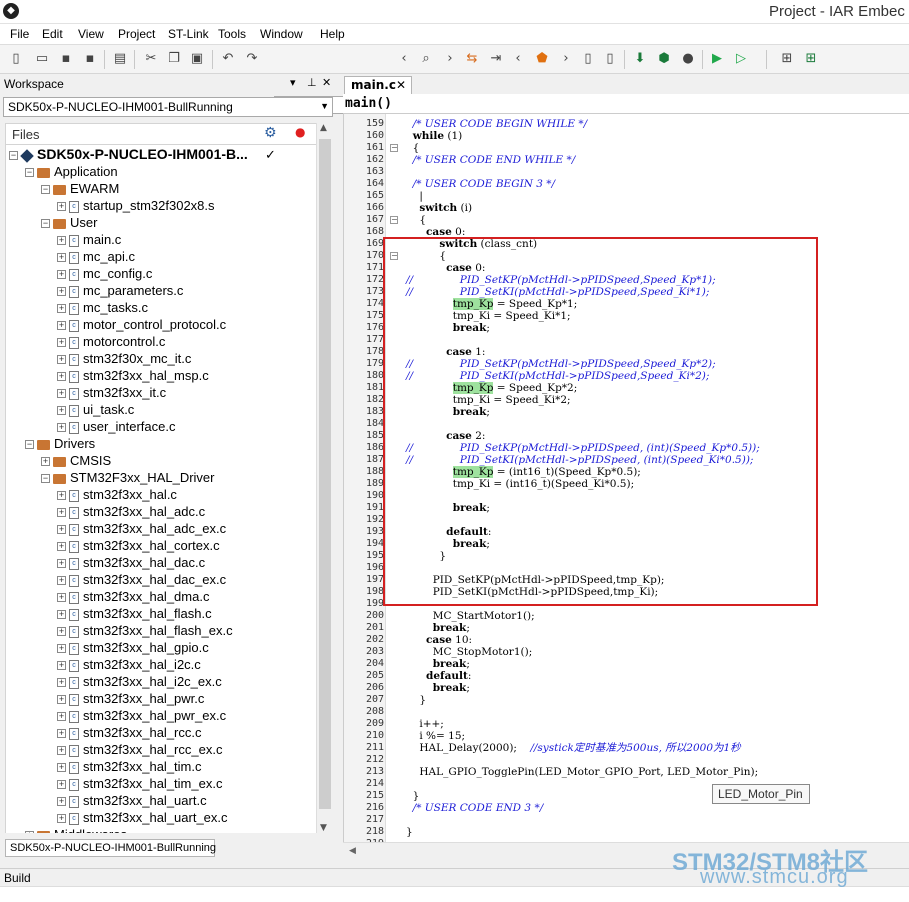  Describe the element at coordinates (102, 307) in the screenshot. I see `tree-file-item: + c mc_tasks.c` at that location.